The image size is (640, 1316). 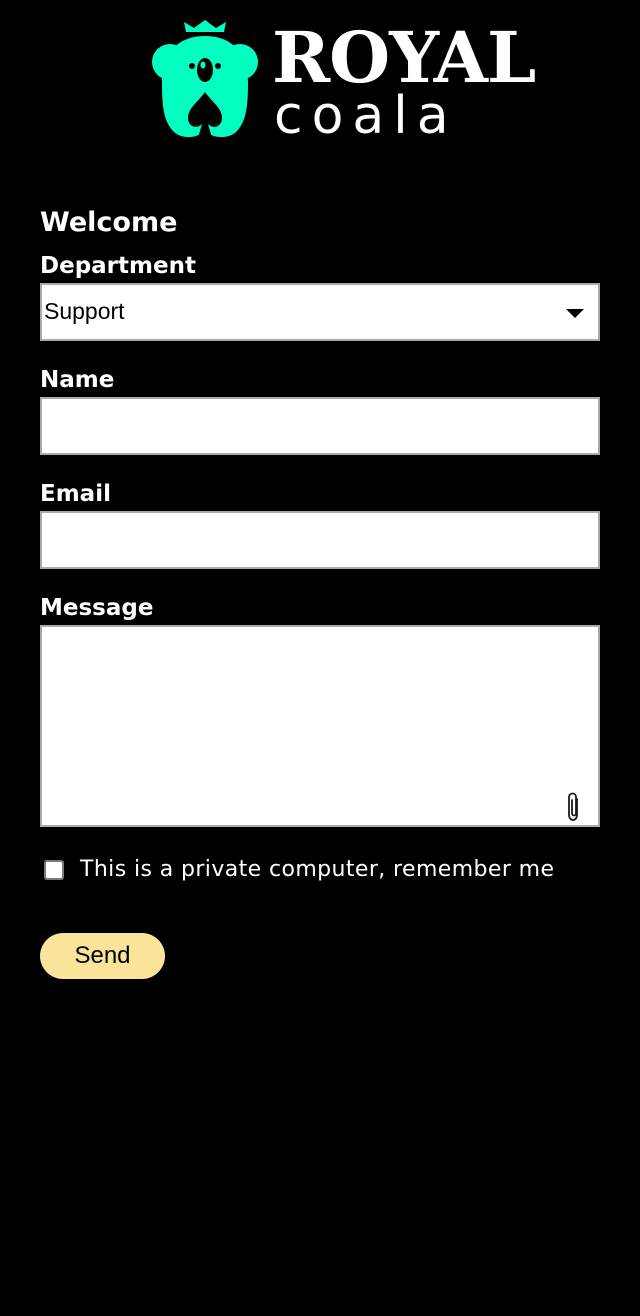 What do you see at coordinates (320, 426) in the screenshot?
I see `name-input` at bounding box center [320, 426].